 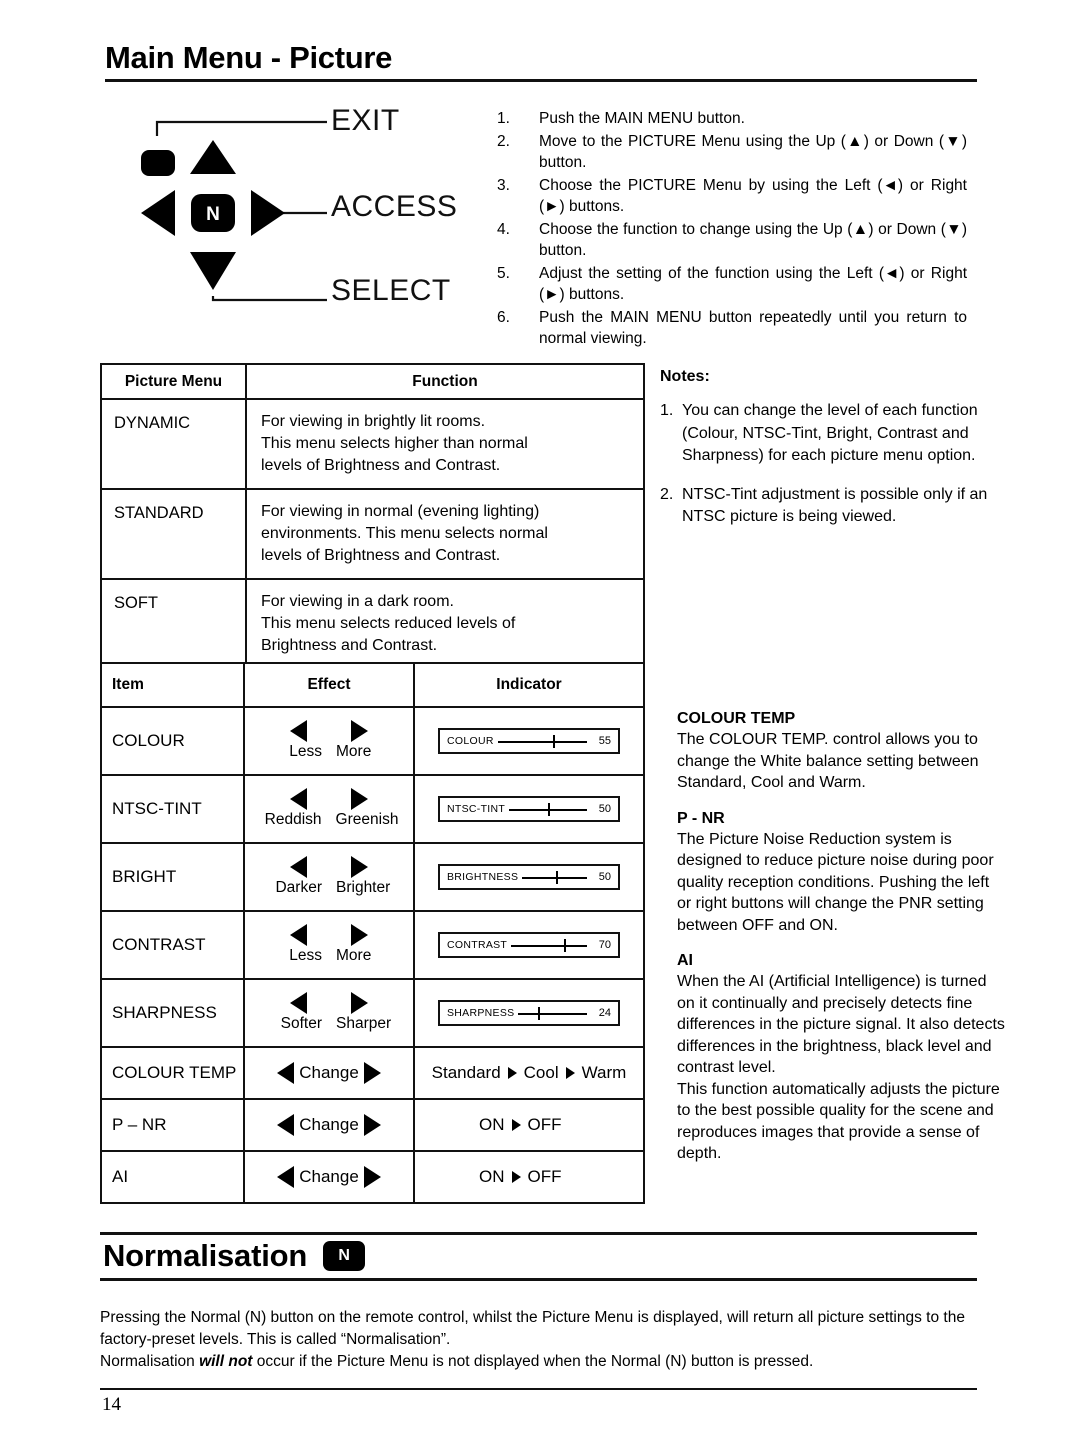 What do you see at coordinates (541, 1072) in the screenshot?
I see `sequence-option: Cool` at bounding box center [541, 1072].